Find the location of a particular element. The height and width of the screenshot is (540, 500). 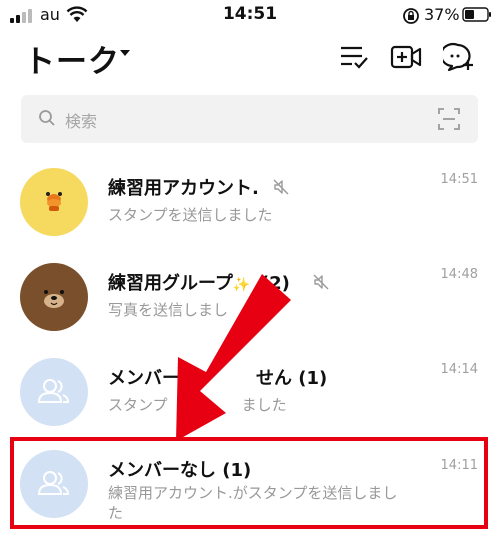

sally-avatar-icon is located at coordinates (54, 201).